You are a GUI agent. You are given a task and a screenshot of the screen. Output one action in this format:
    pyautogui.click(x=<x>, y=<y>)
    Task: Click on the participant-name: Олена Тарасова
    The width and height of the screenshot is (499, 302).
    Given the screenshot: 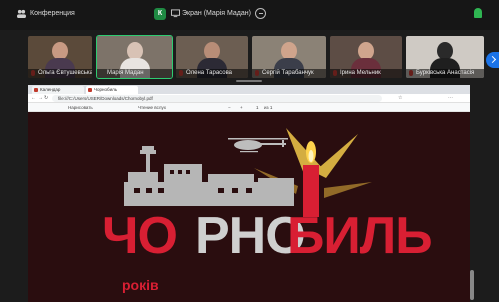 What is the action you would take?
    pyautogui.click(x=212, y=73)
    